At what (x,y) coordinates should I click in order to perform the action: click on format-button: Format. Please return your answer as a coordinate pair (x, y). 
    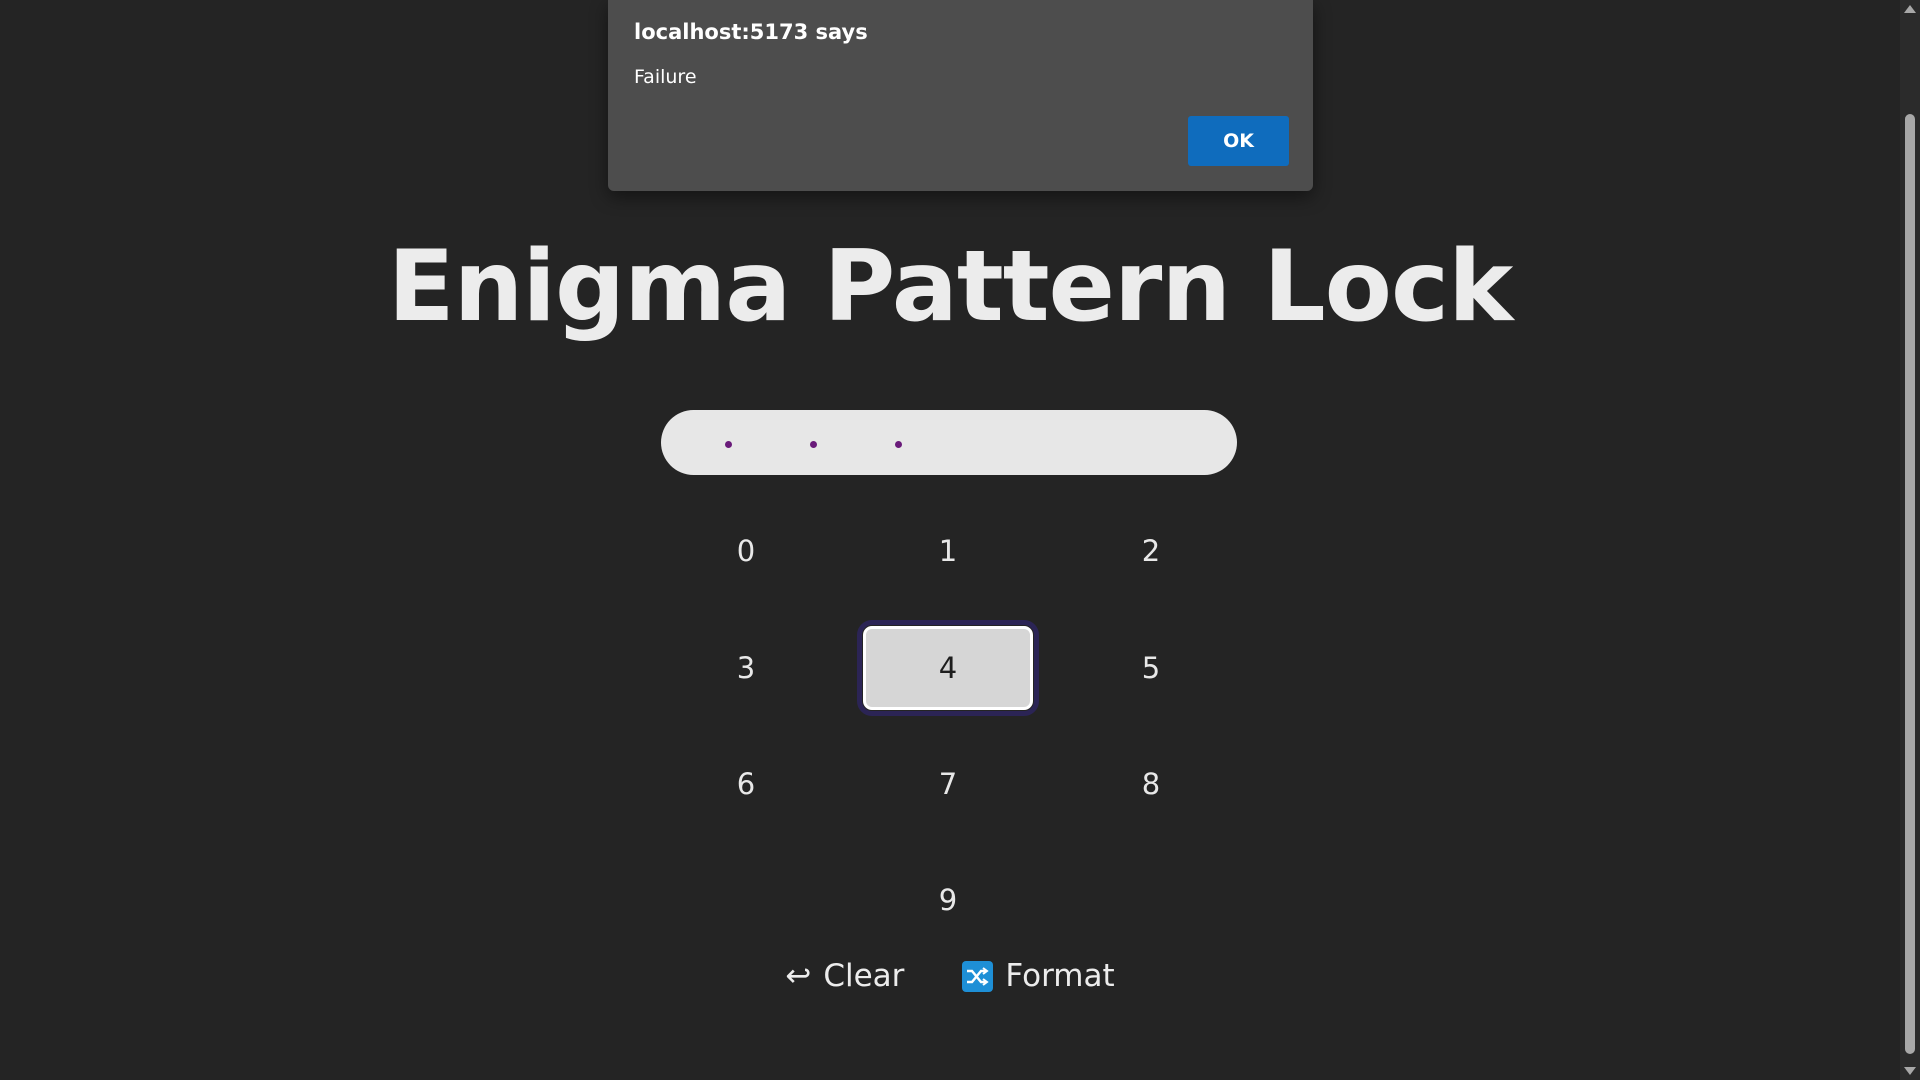
    Looking at the image, I should click on (1038, 976).